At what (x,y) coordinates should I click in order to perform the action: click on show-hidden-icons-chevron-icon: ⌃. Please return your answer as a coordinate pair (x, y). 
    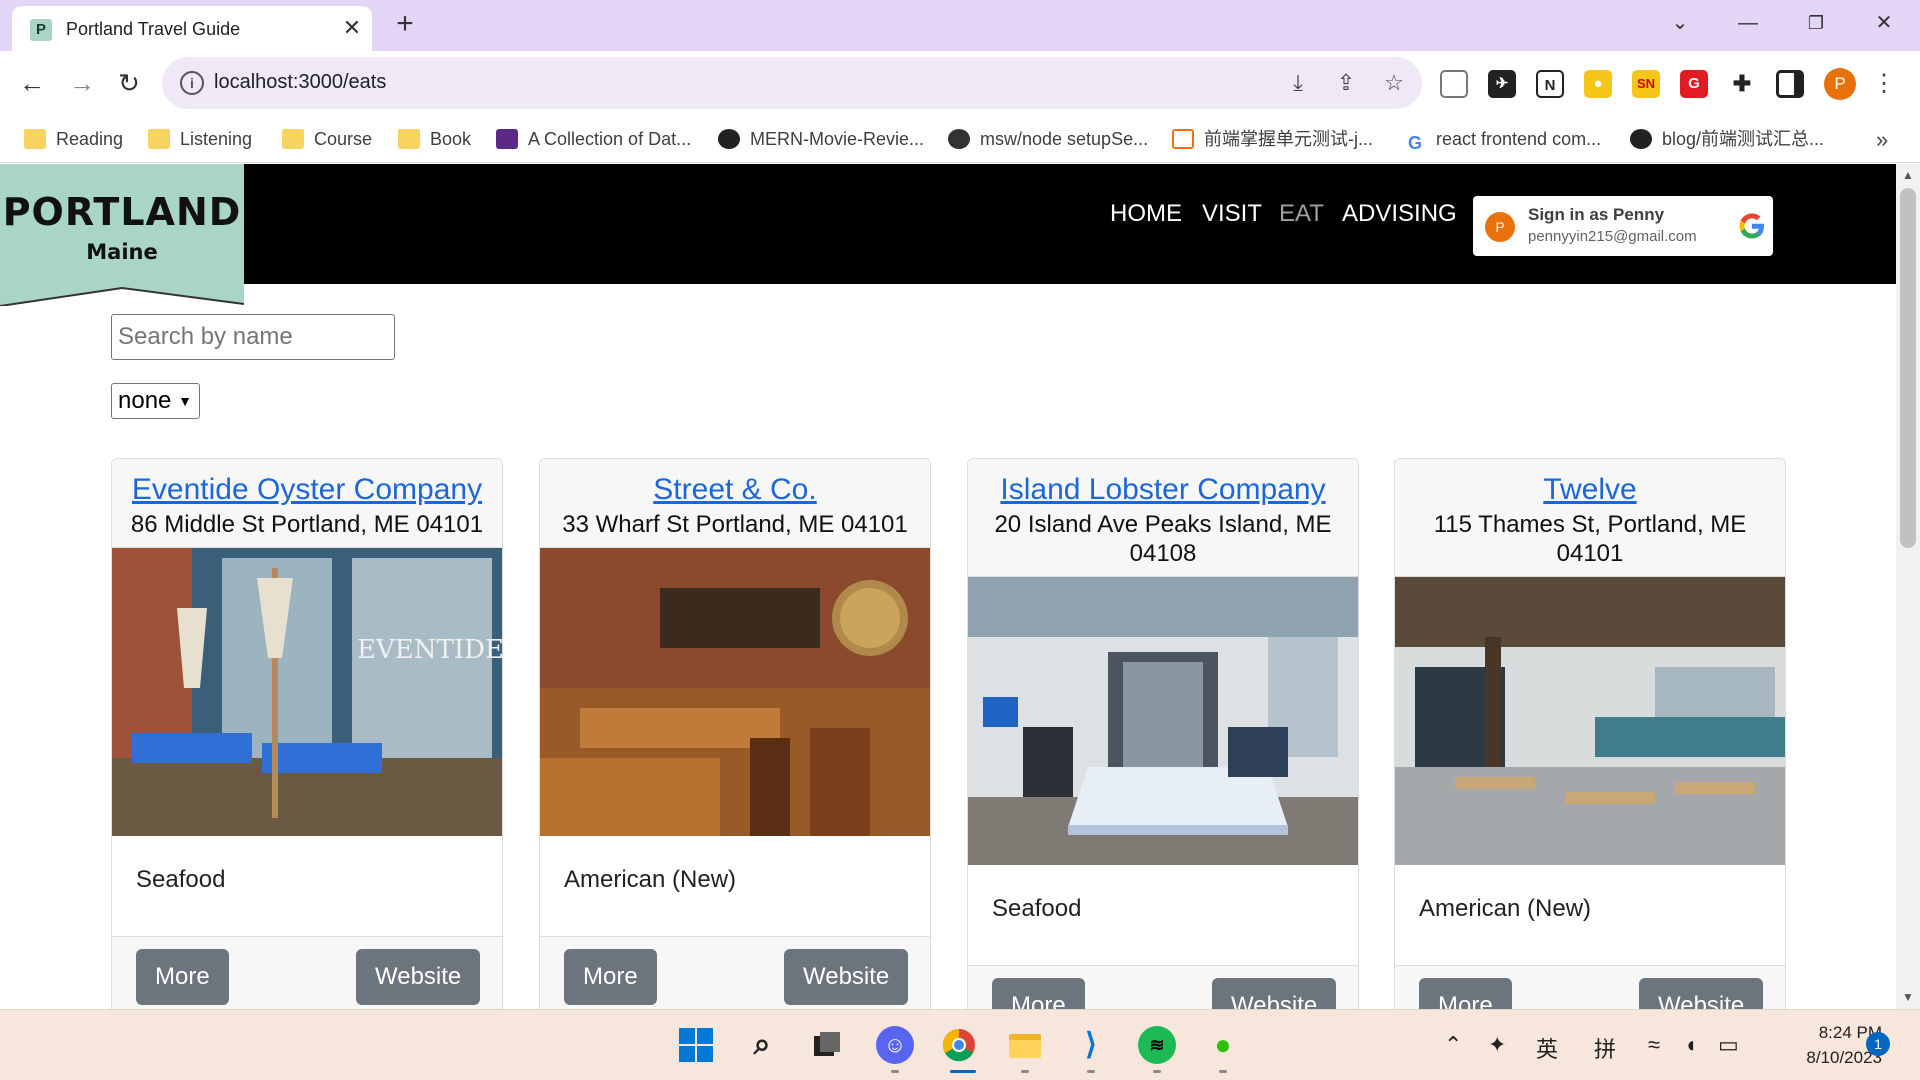
    Looking at the image, I should click on (1453, 1045).